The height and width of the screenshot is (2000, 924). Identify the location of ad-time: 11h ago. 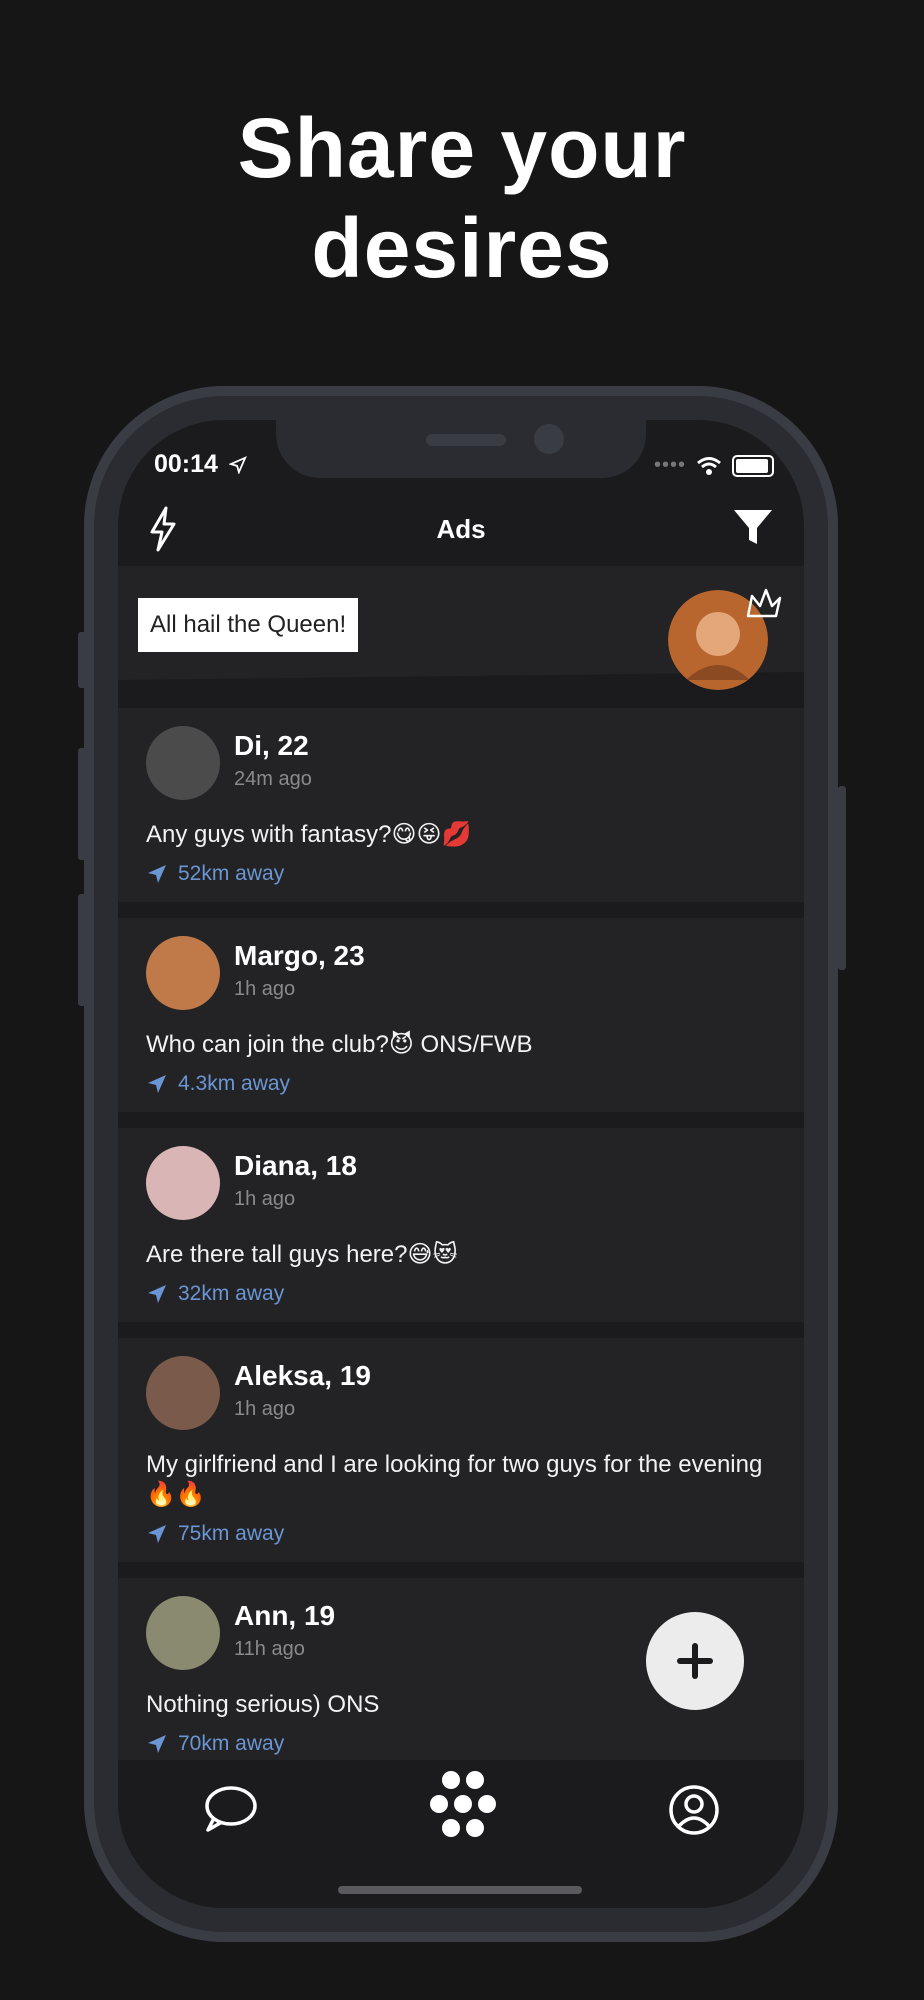
(269, 1649).